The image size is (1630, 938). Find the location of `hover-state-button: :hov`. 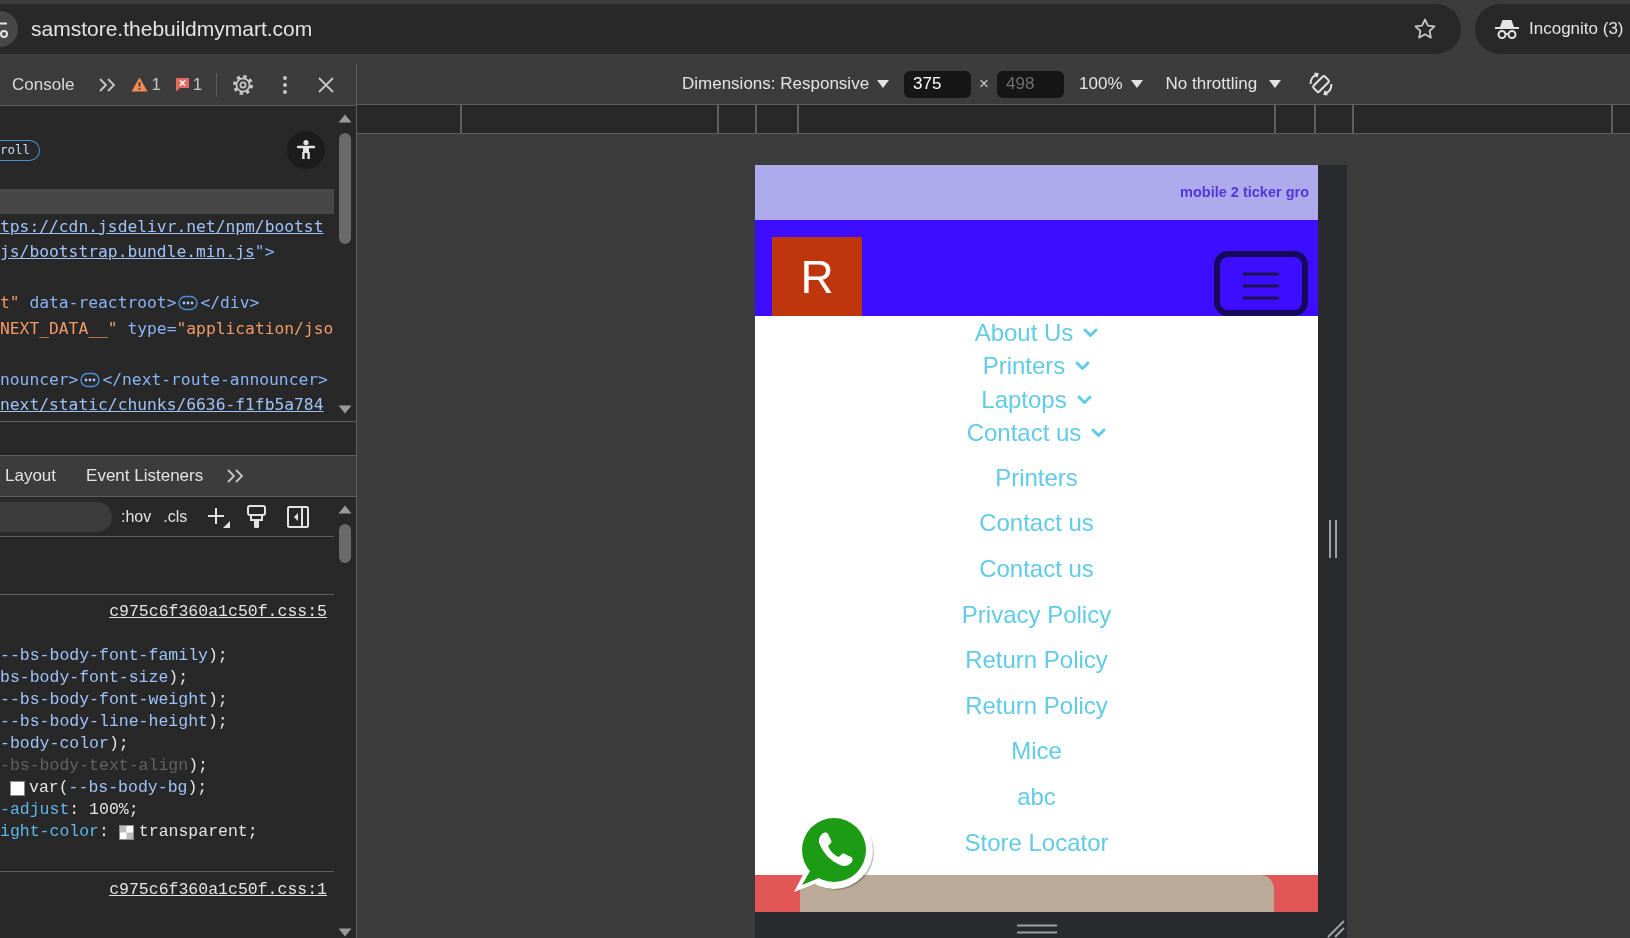

hover-state-button: :hov is located at coordinates (136, 516).